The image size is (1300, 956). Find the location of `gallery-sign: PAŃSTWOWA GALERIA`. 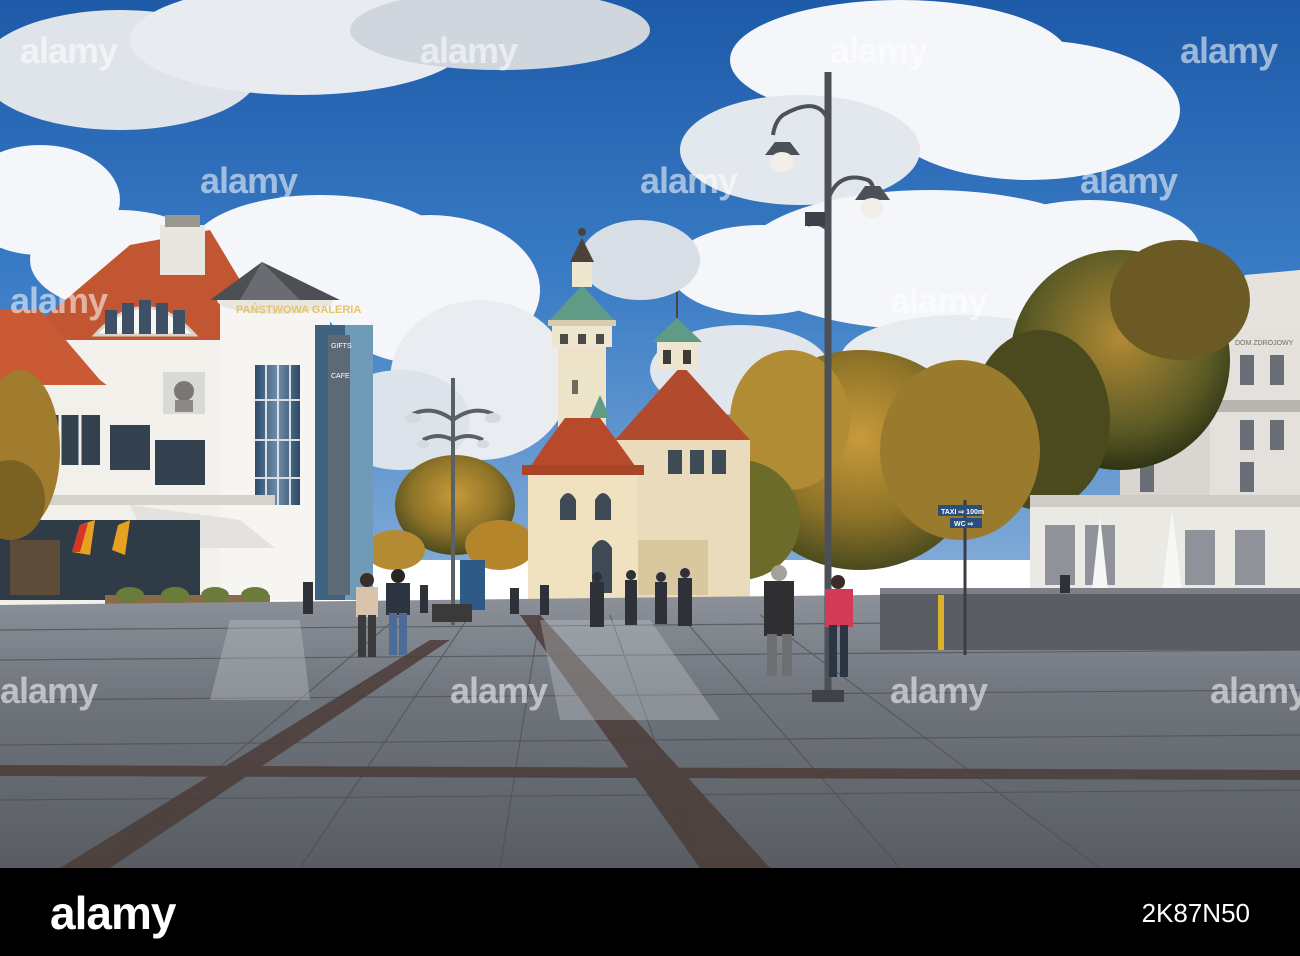

gallery-sign: PAŃSTWOWA GALERIA is located at coordinates (298, 309).